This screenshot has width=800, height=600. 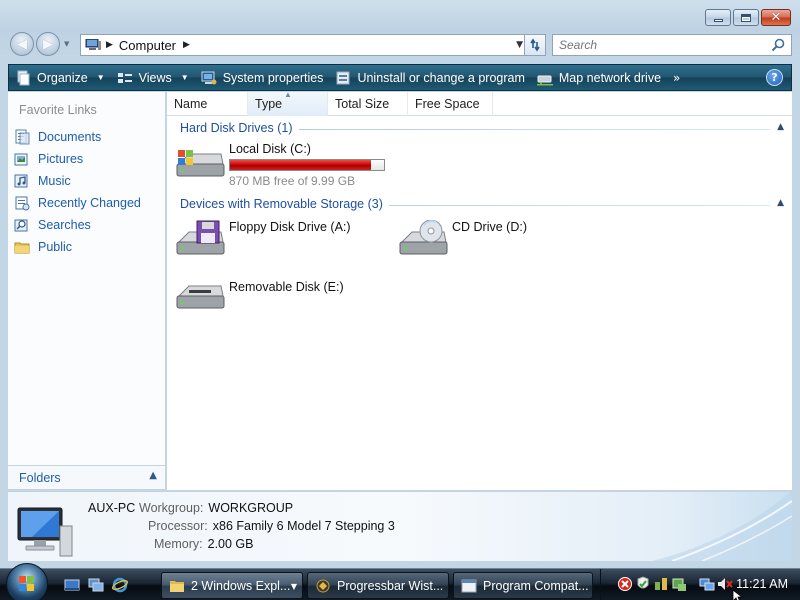 What do you see at coordinates (21, 181) in the screenshot?
I see `music-icon` at bounding box center [21, 181].